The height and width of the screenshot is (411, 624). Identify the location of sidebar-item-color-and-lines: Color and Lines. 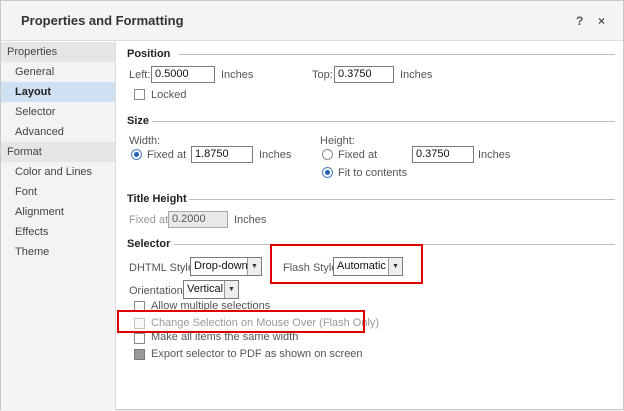
(58, 172).